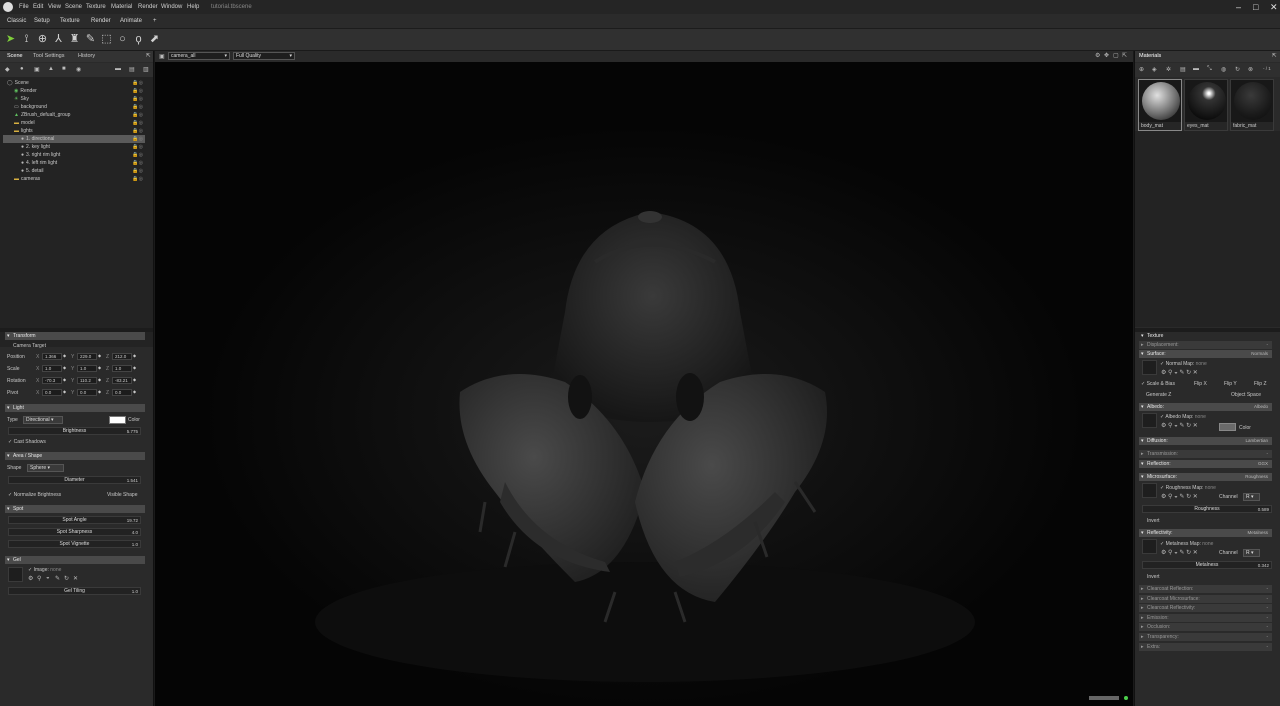 The width and height of the screenshot is (1280, 706). What do you see at coordinates (52, 368) in the screenshot?
I see `transform-x-field: 1.0` at bounding box center [52, 368].